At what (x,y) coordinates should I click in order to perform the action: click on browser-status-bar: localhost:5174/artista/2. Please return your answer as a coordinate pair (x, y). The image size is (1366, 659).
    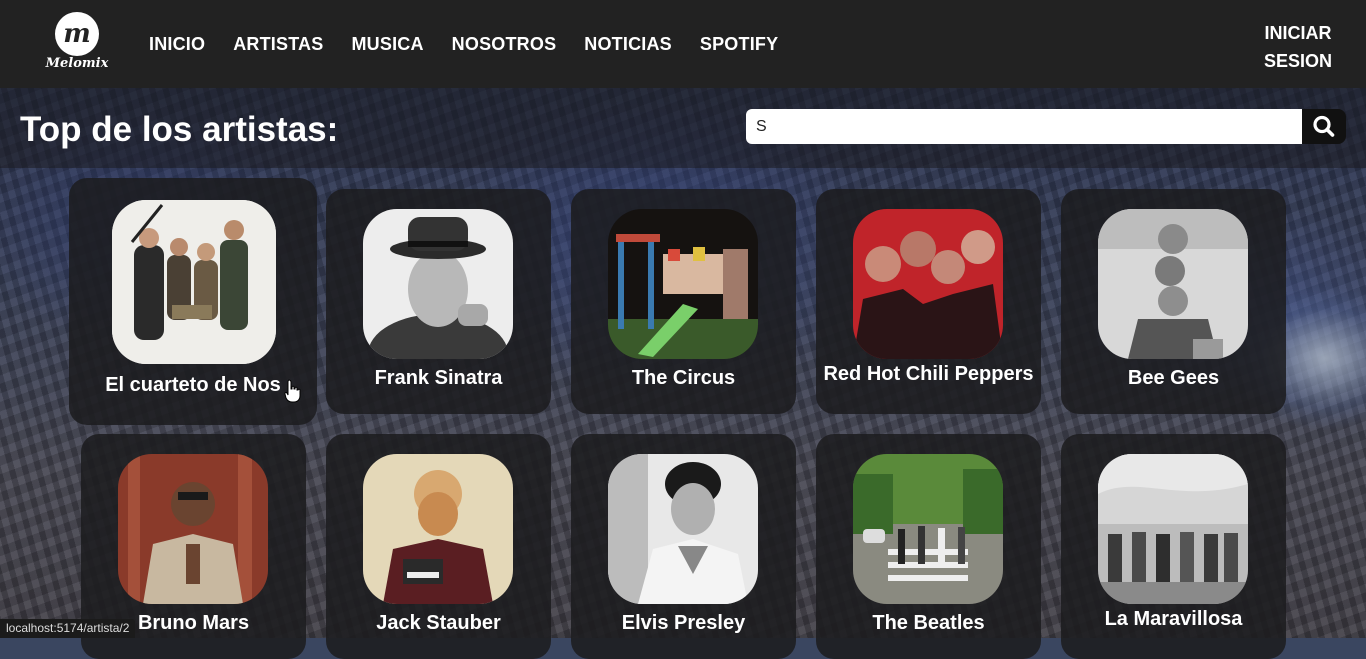
    Looking at the image, I should click on (68, 628).